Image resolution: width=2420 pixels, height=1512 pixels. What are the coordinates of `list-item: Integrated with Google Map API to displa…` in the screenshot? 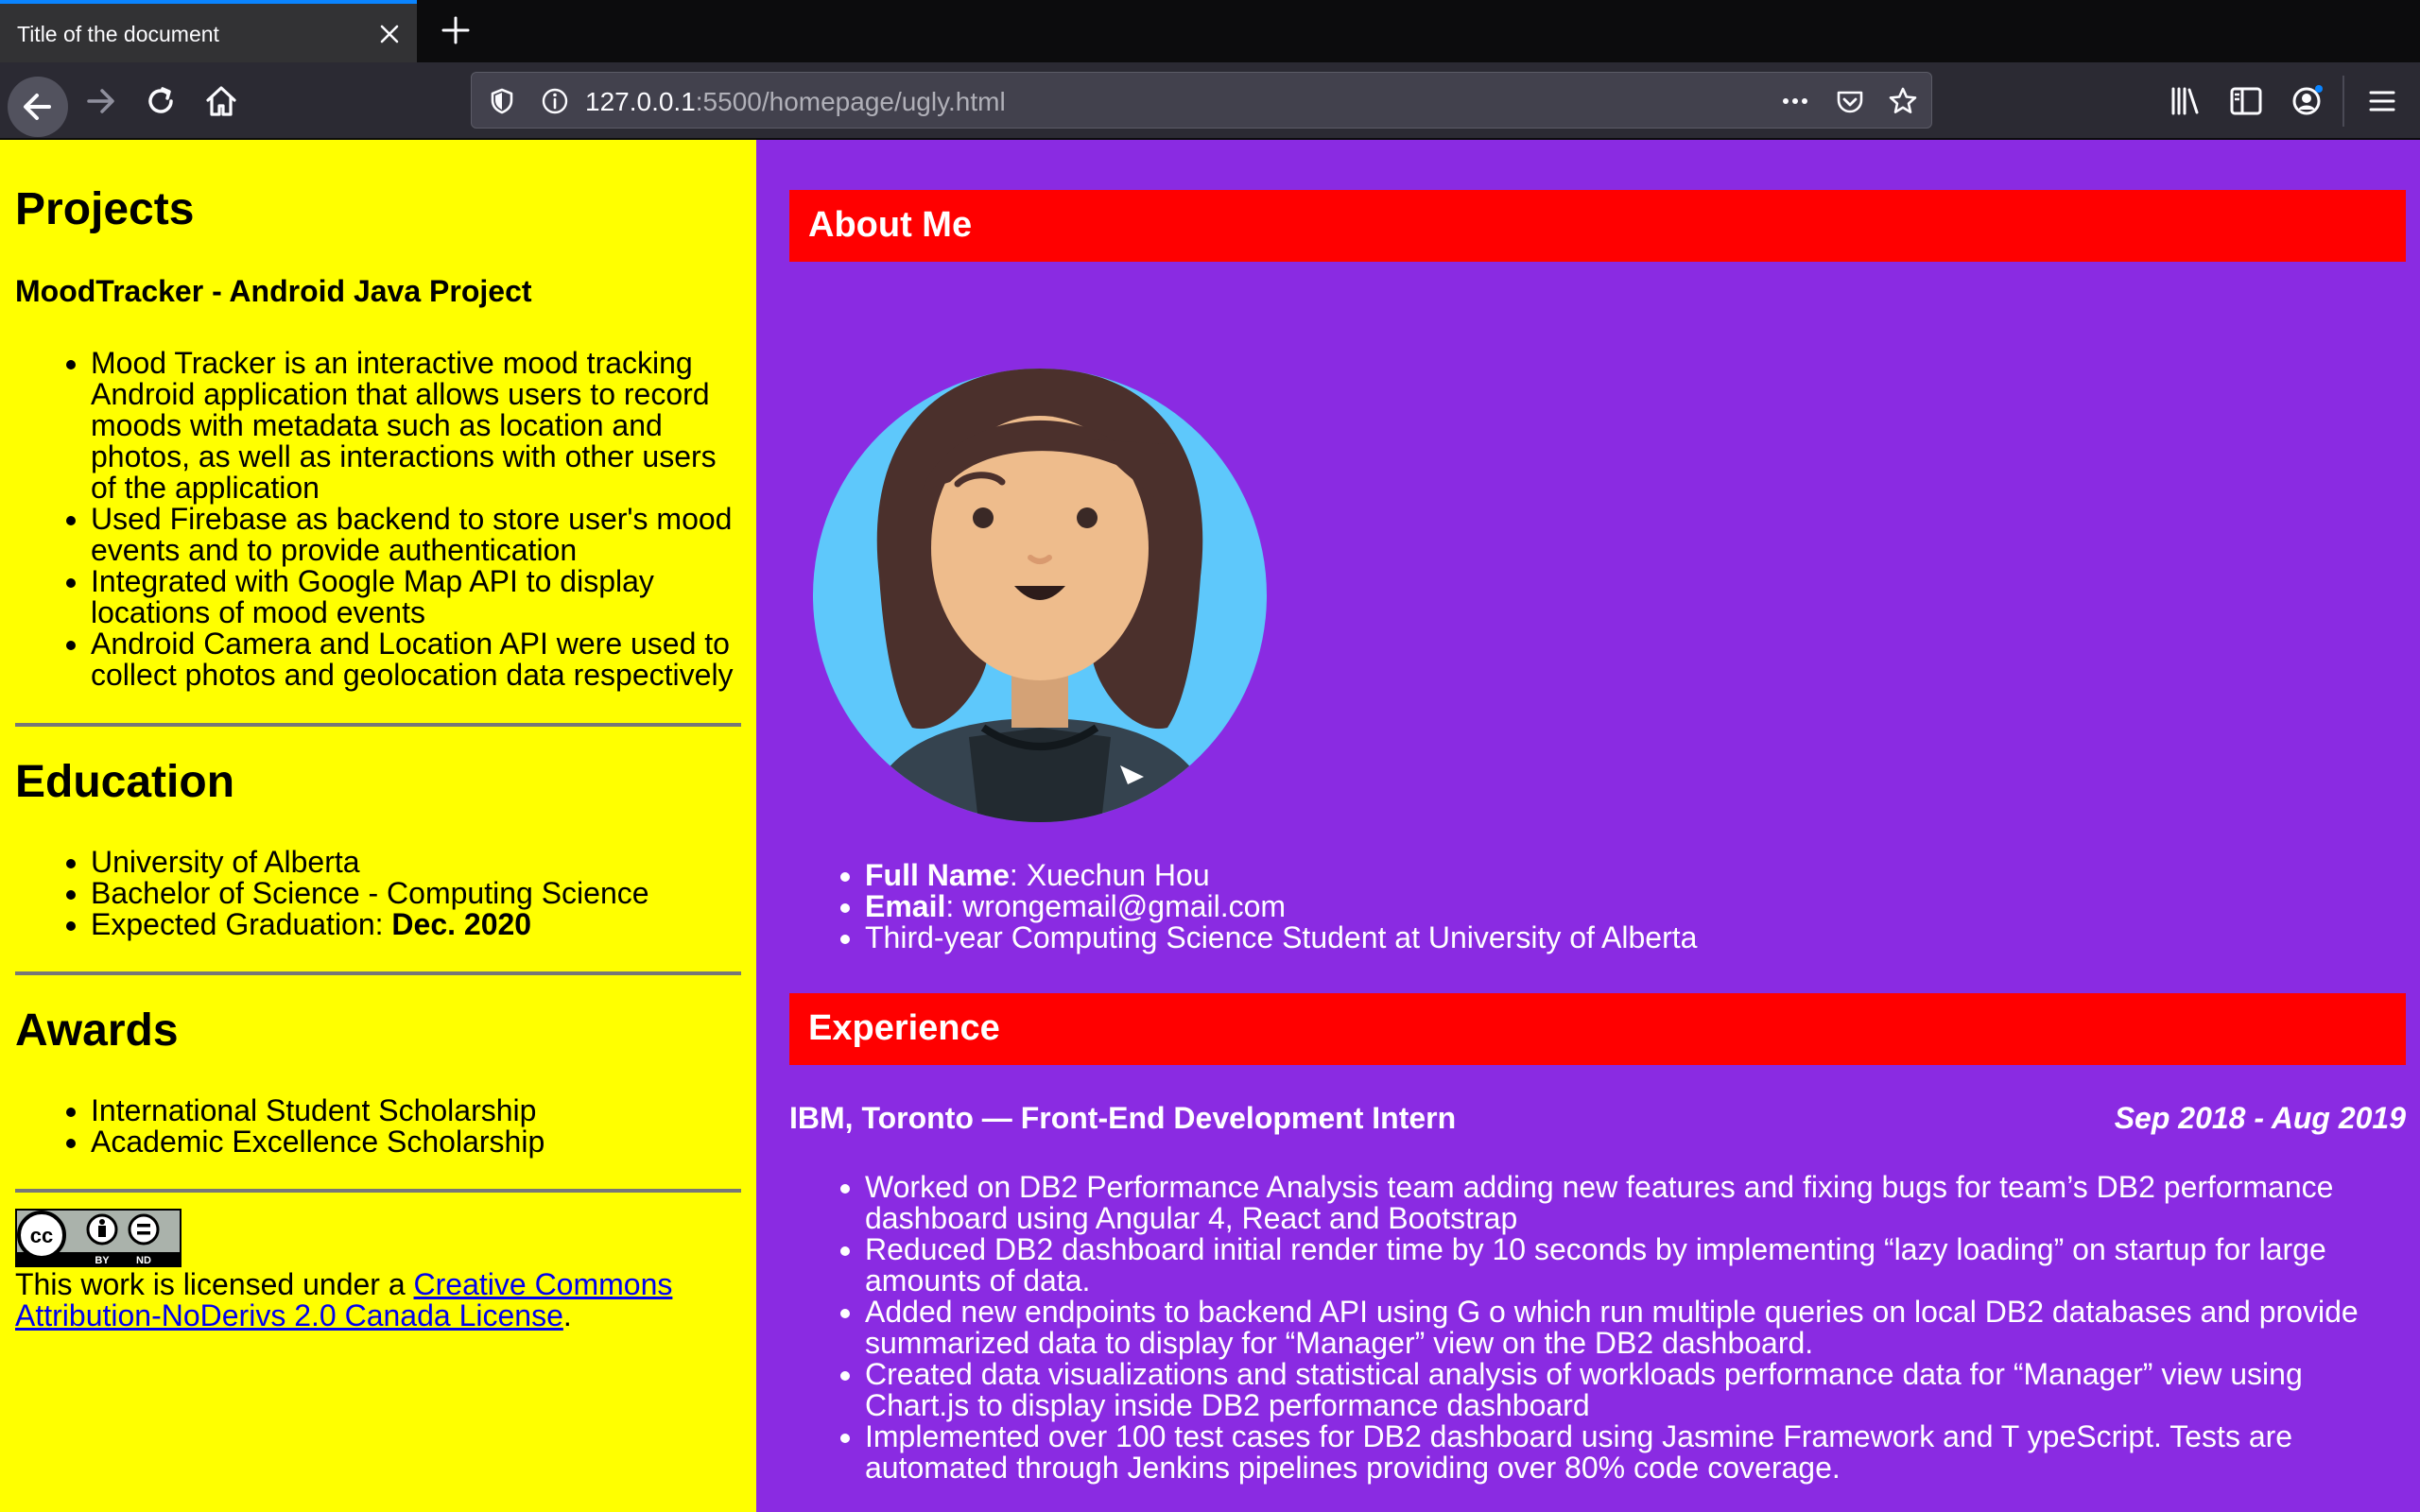 It's located at (417, 597).